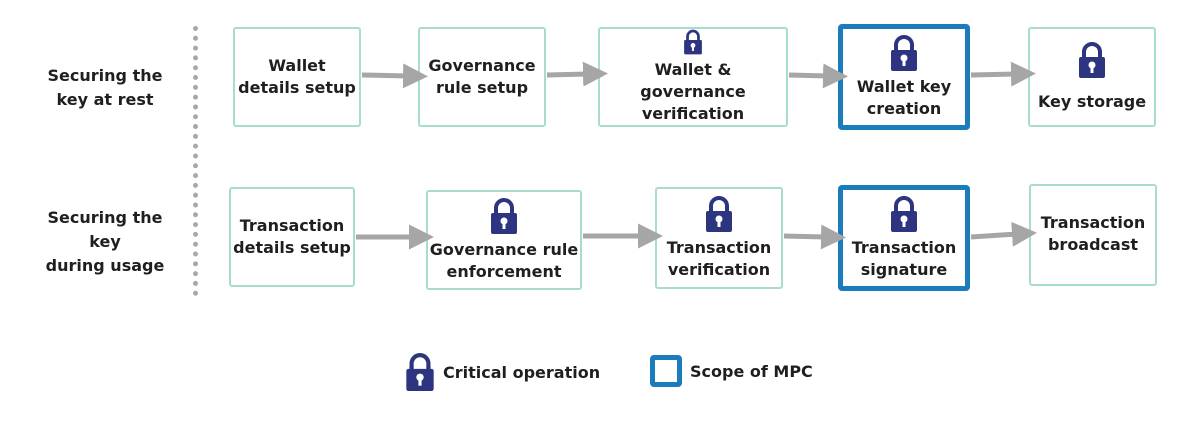  What do you see at coordinates (751, 371) in the screenshot?
I see `legend-mpc-label: Scope of MPC` at bounding box center [751, 371].